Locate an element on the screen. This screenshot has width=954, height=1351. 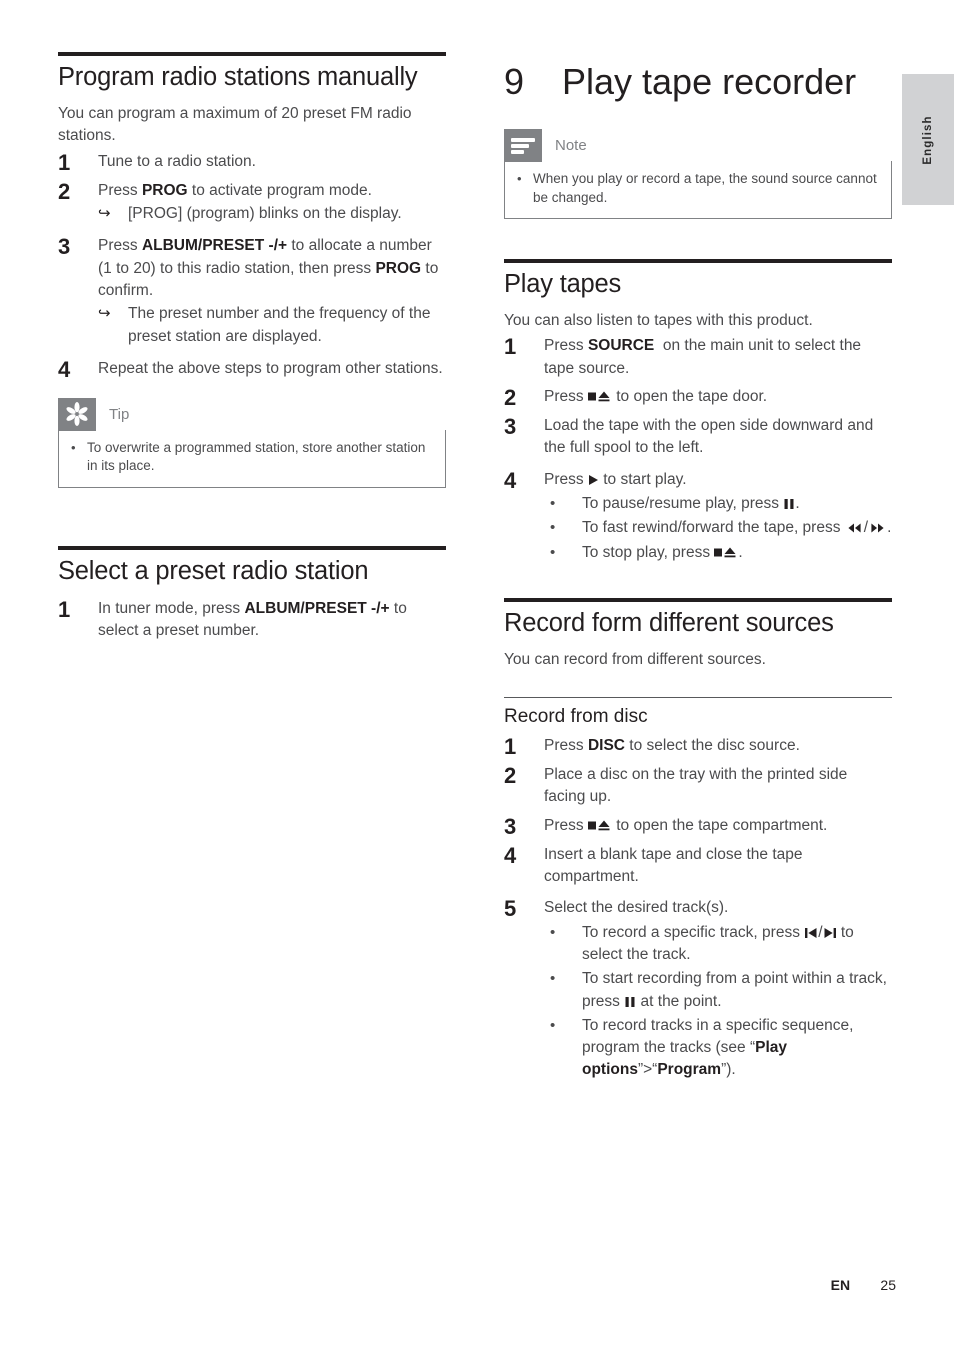
section-title-play-tapes: Play tapes is located at coordinates (563, 283).